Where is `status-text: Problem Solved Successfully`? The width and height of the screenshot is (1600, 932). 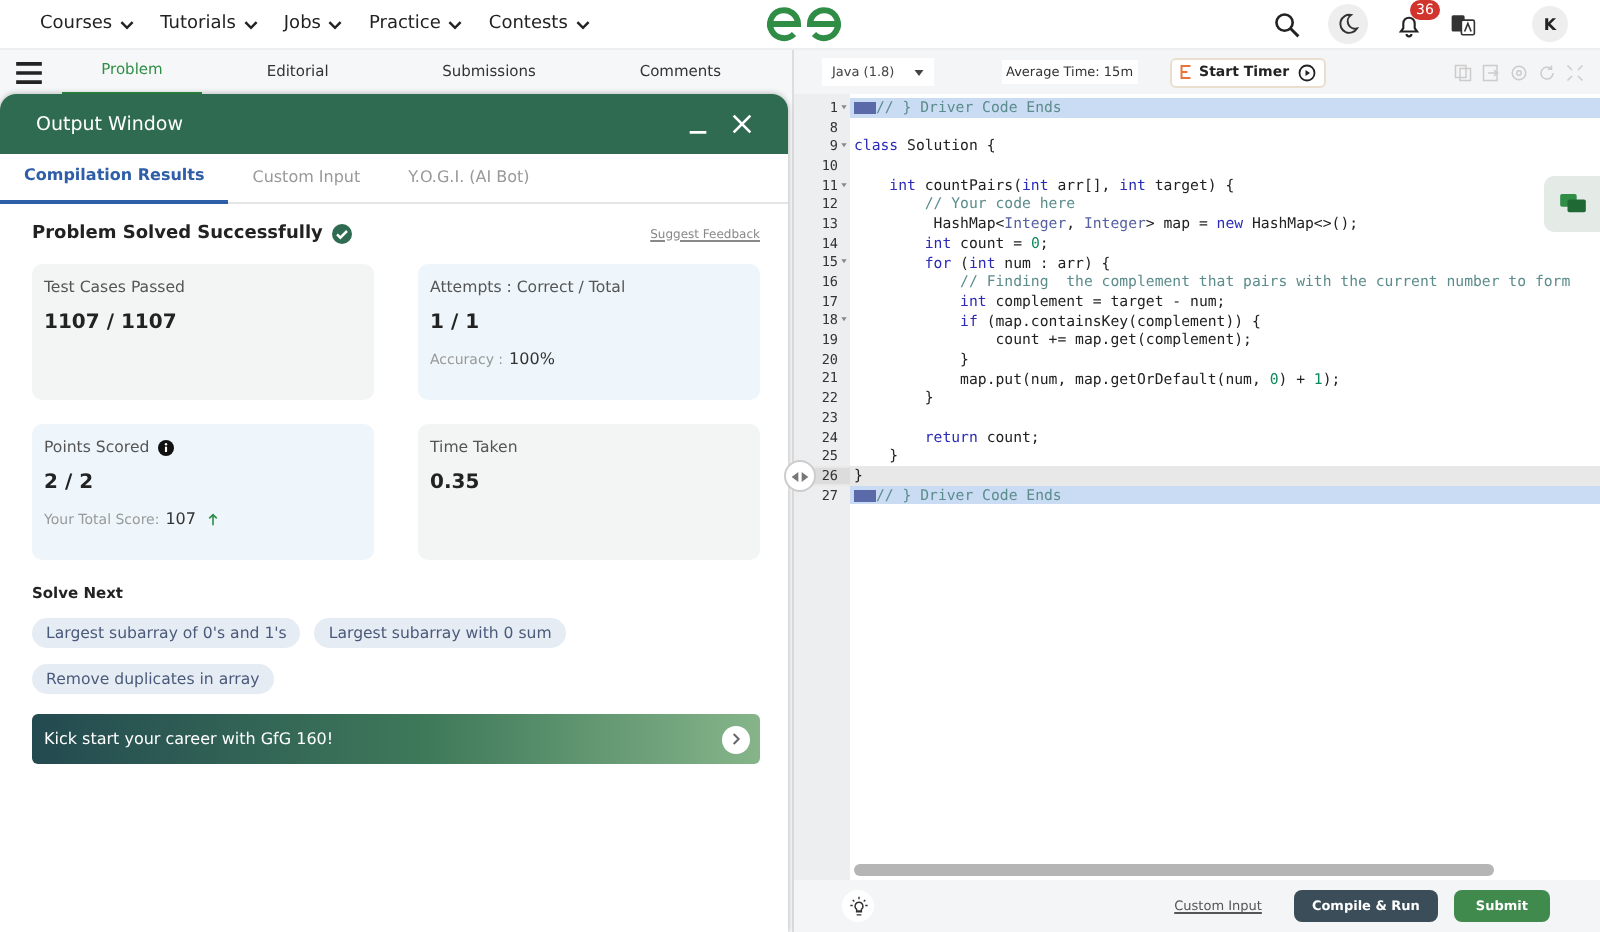
status-text: Problem Solved Successfully is located at coordinates (177, 234).